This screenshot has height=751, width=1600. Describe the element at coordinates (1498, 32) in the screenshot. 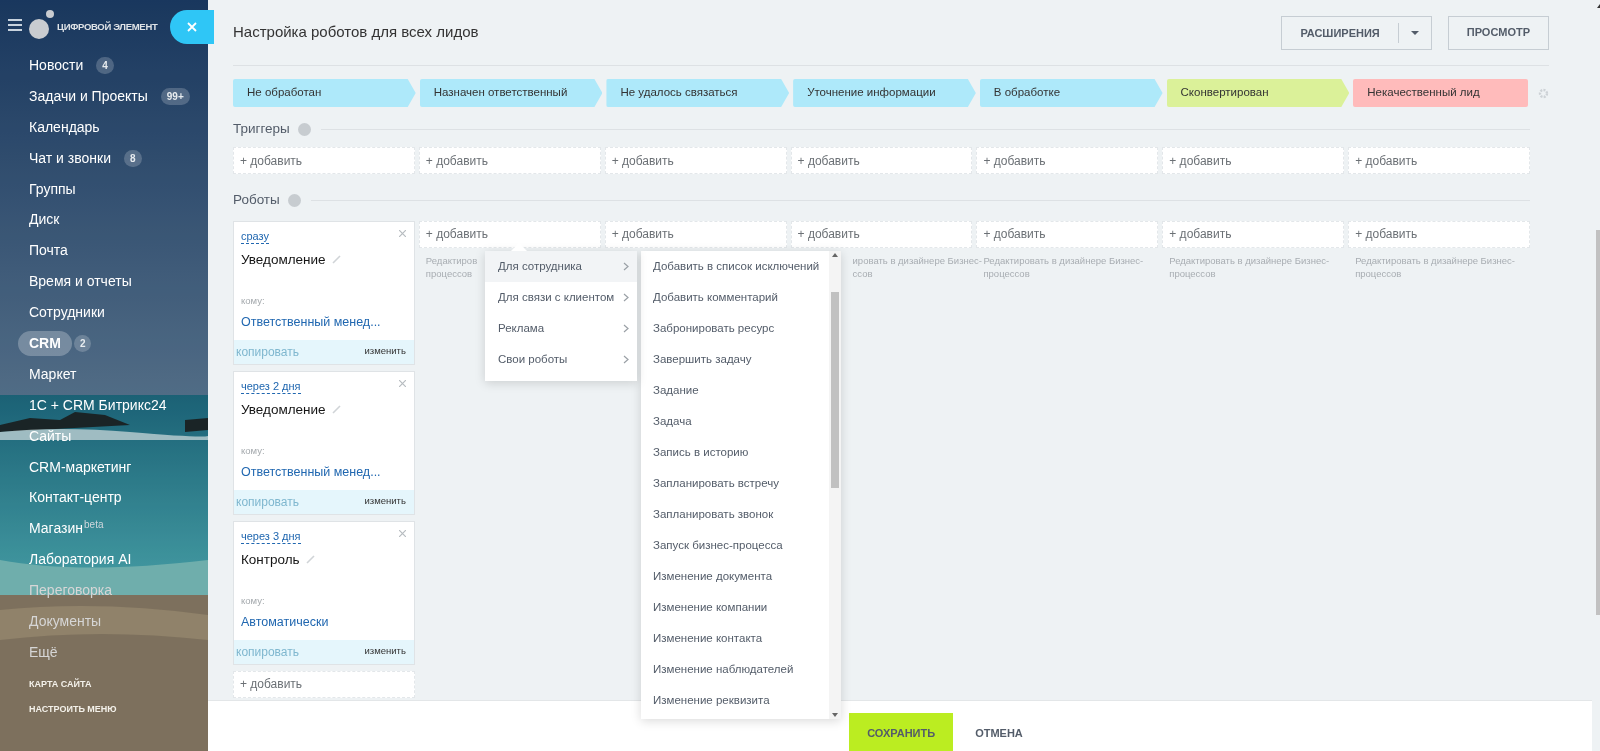

I see `preview-button: ПРОСМОТР` at that location.